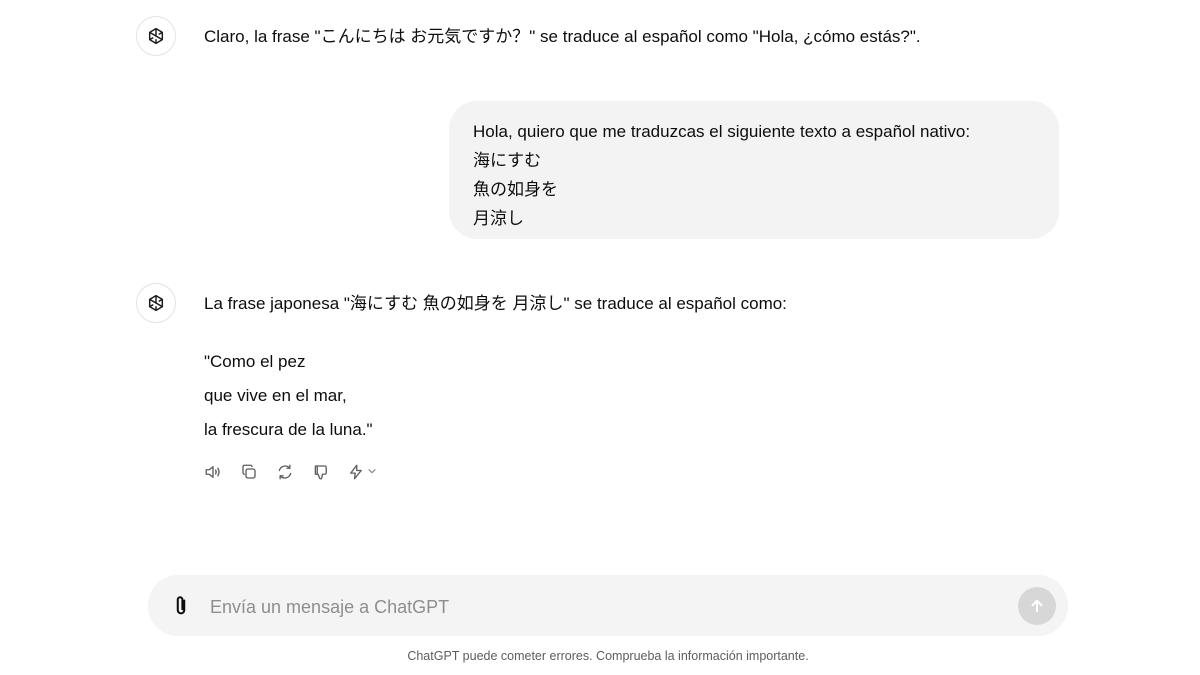 Image resolution: width=1200 pixels, height=675 pixels. I want to click on model-switch-button, so click(361, 472).